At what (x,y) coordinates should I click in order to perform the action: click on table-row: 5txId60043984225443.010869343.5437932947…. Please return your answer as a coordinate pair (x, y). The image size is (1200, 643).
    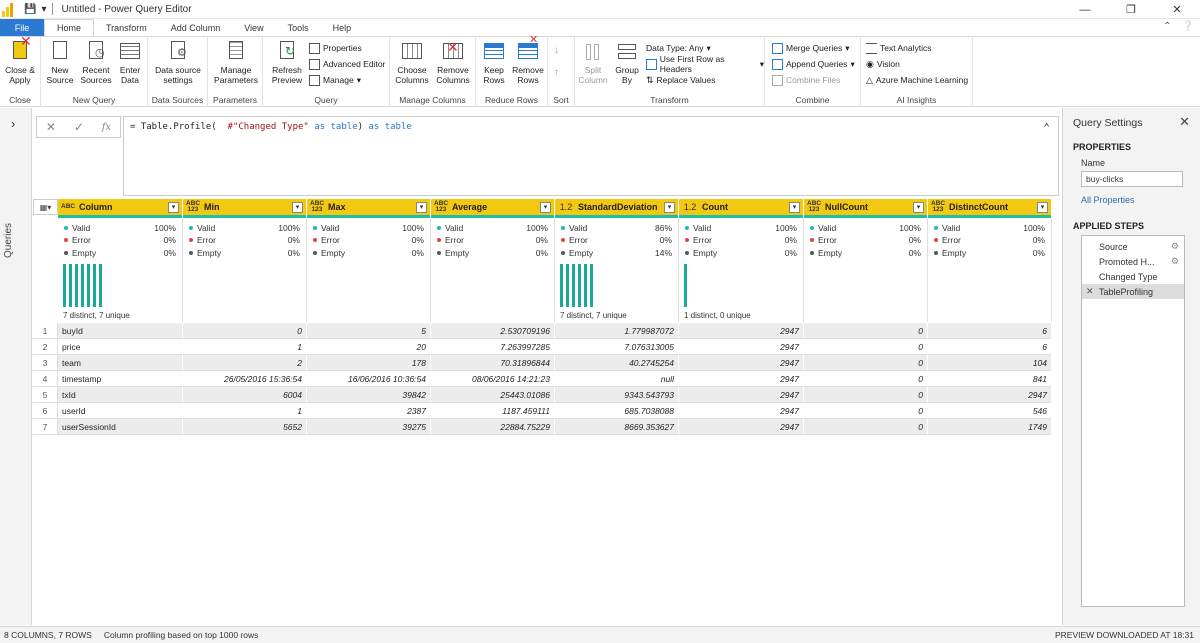
    Looking at the image, I should click on (542, 395).